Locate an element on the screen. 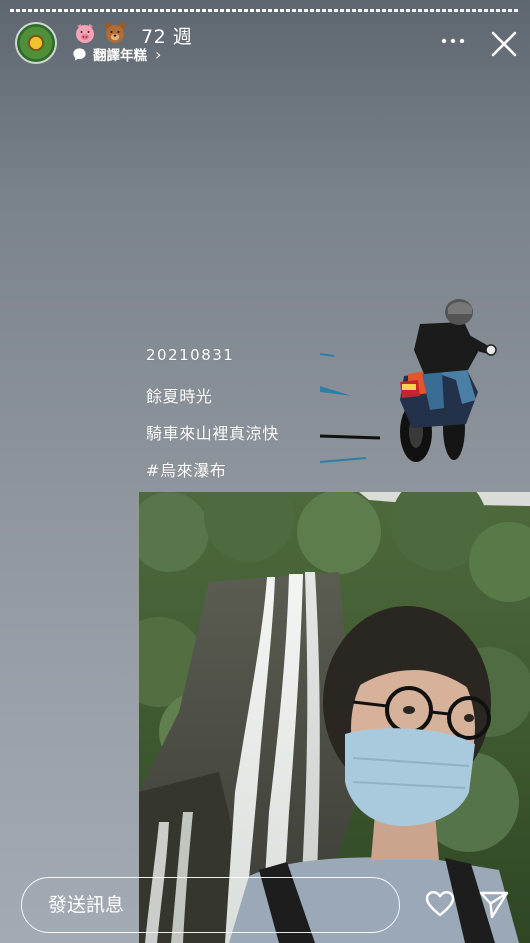 The image size is (530, 943). message-input is located at coordinates (210, 905).